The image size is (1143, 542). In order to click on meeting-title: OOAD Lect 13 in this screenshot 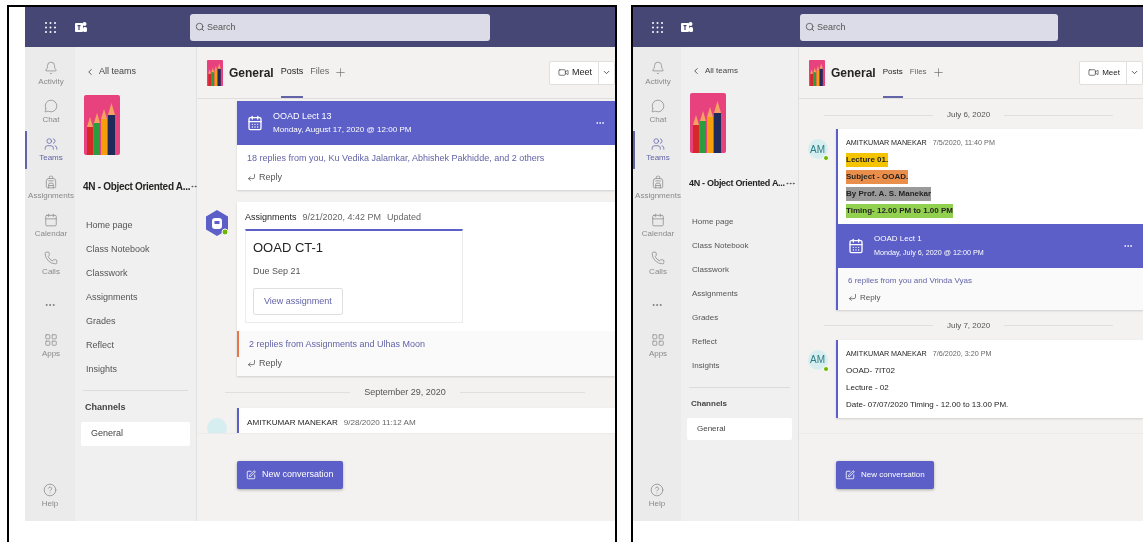, I will do `click(303, 116)`.